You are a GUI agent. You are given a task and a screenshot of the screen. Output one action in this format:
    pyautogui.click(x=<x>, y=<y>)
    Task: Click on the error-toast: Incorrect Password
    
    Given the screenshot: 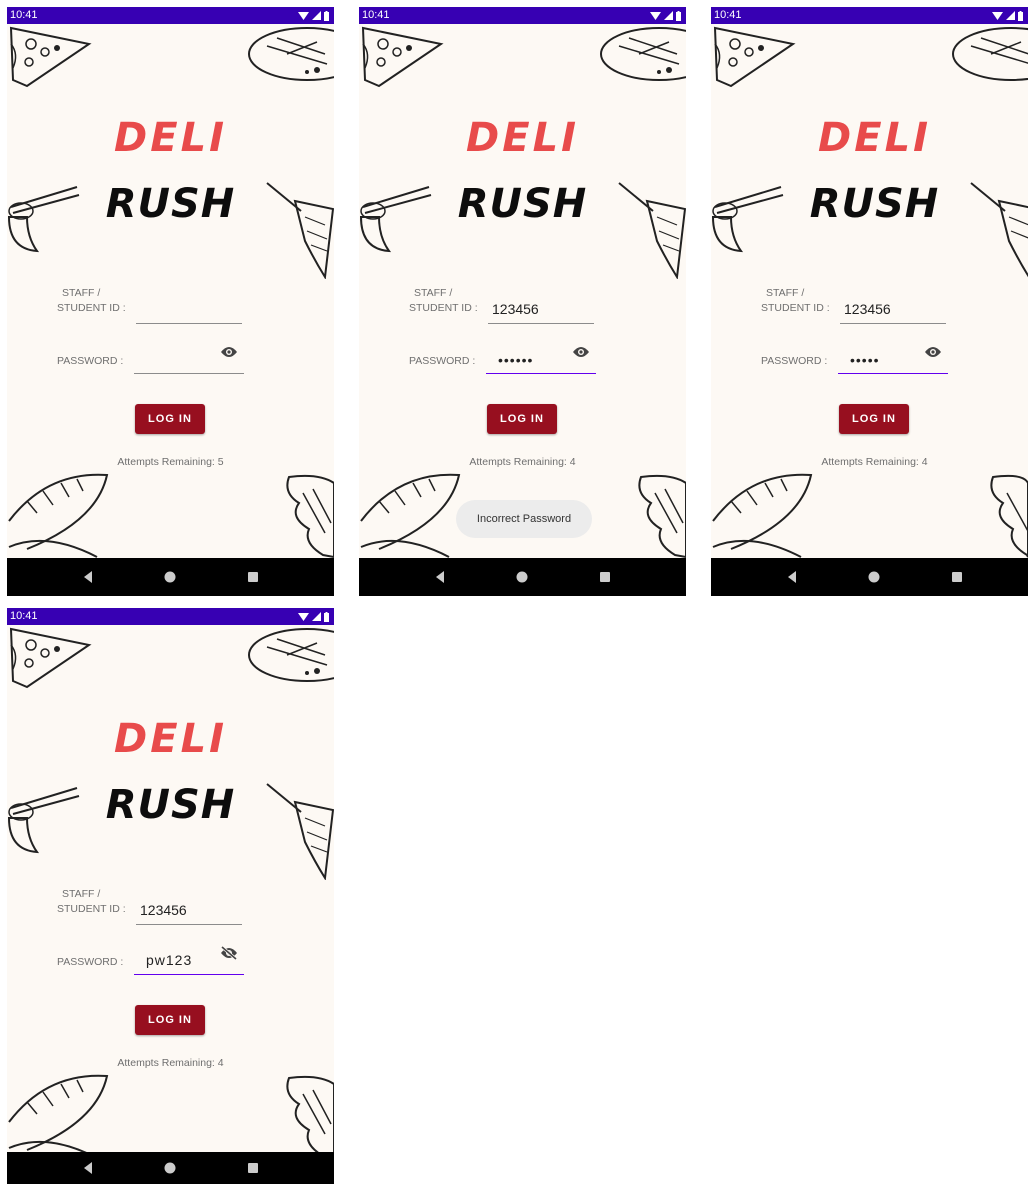 What is the action you would take?
    pyautogui.click(x=524, y=519)
    